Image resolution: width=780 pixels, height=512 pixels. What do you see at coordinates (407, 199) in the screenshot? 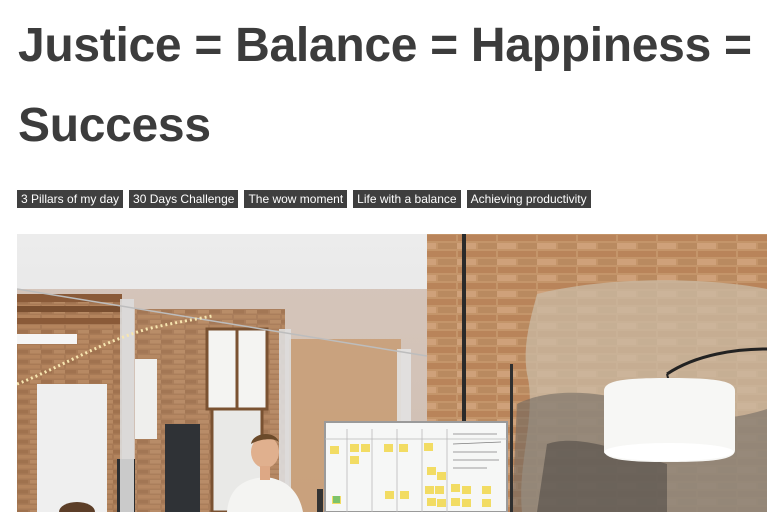
I see `tag-life-balance: Life with a balance` at bounding box center [407, 199].